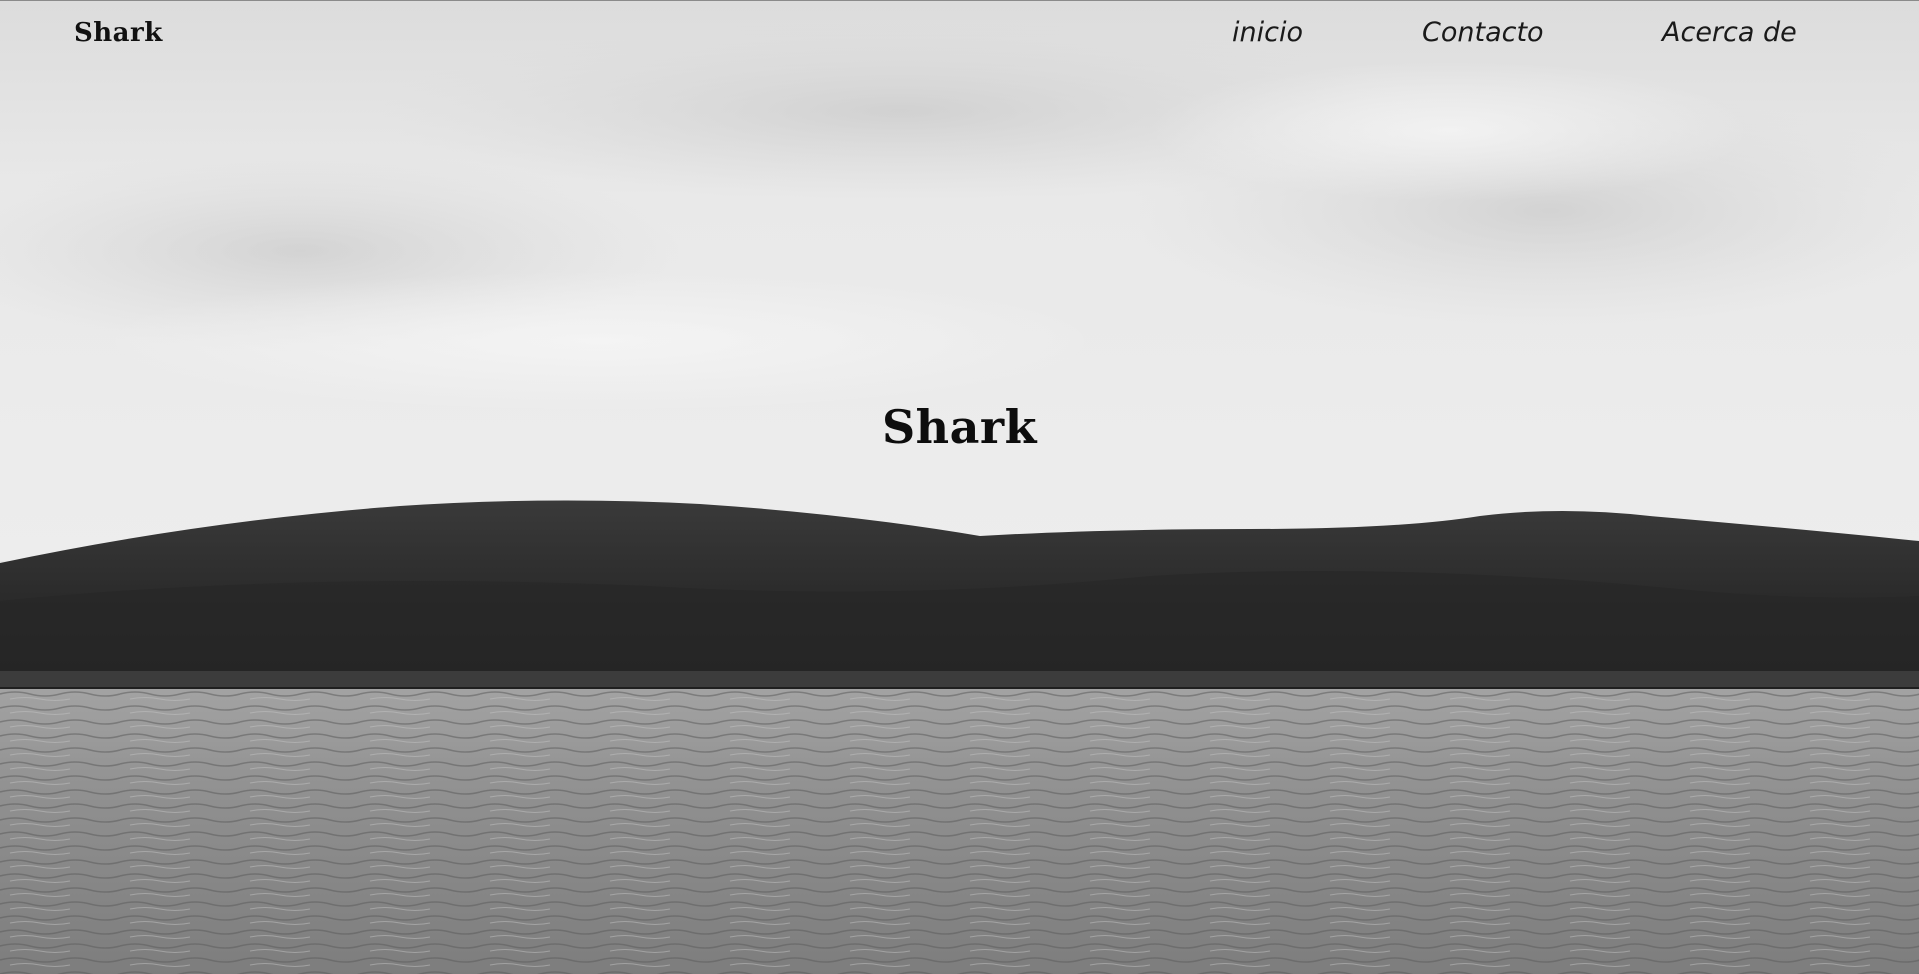  What do you see at coordinates (959, 36) in the screenshot?
I see `top-navigation: Shark inicio Contacto Acerca de` at bounding box center [959, 36].